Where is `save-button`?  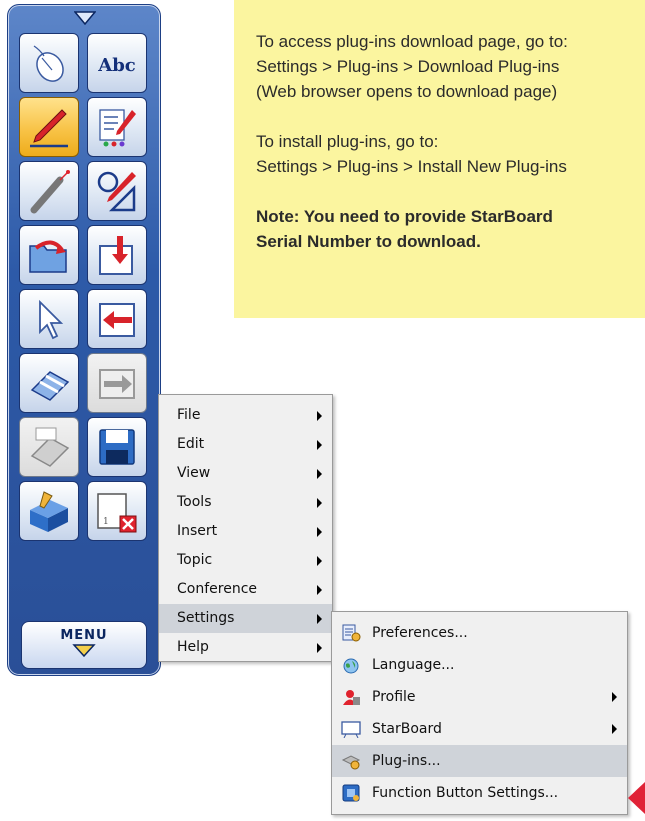
save-button is located at coordinates (117, 447).